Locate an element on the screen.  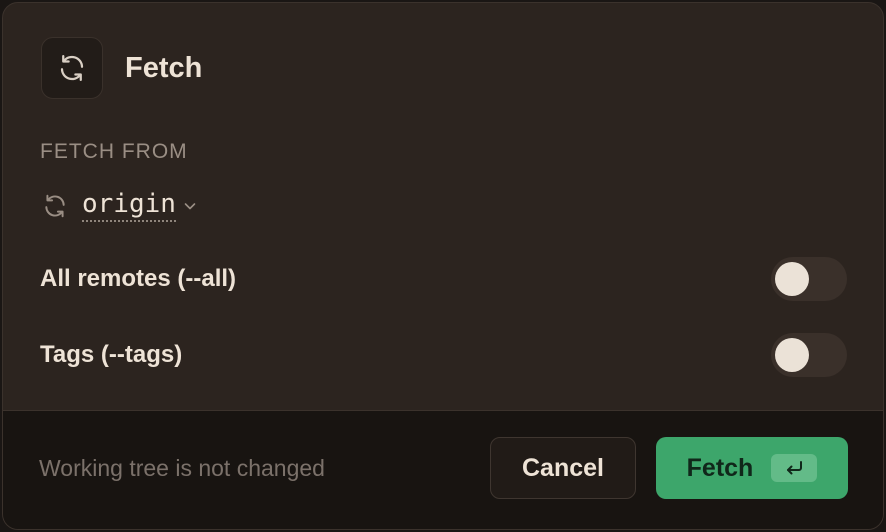
cancel-button: Cancel is located at coordinates (563, 468).